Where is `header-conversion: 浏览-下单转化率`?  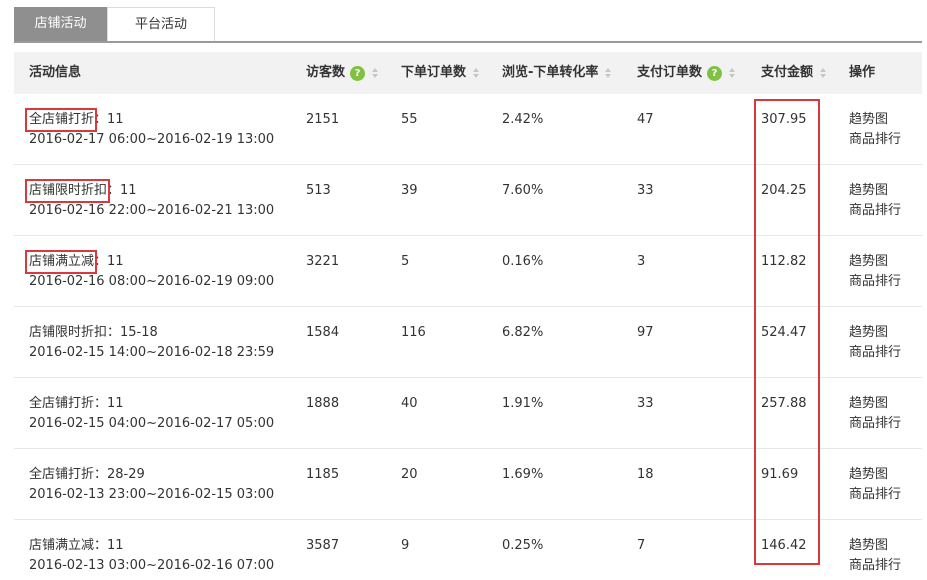 header-conversion: 浏览-下单转化率 is located at coordinates (557, 73).